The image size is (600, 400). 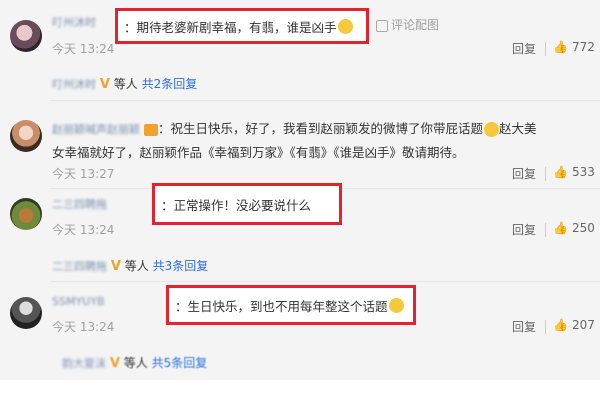 What do you see at coordinates (84, 363) in the screenshot?
I see `reply-username: 韵大夏沫` at bounding box center [84, 363].